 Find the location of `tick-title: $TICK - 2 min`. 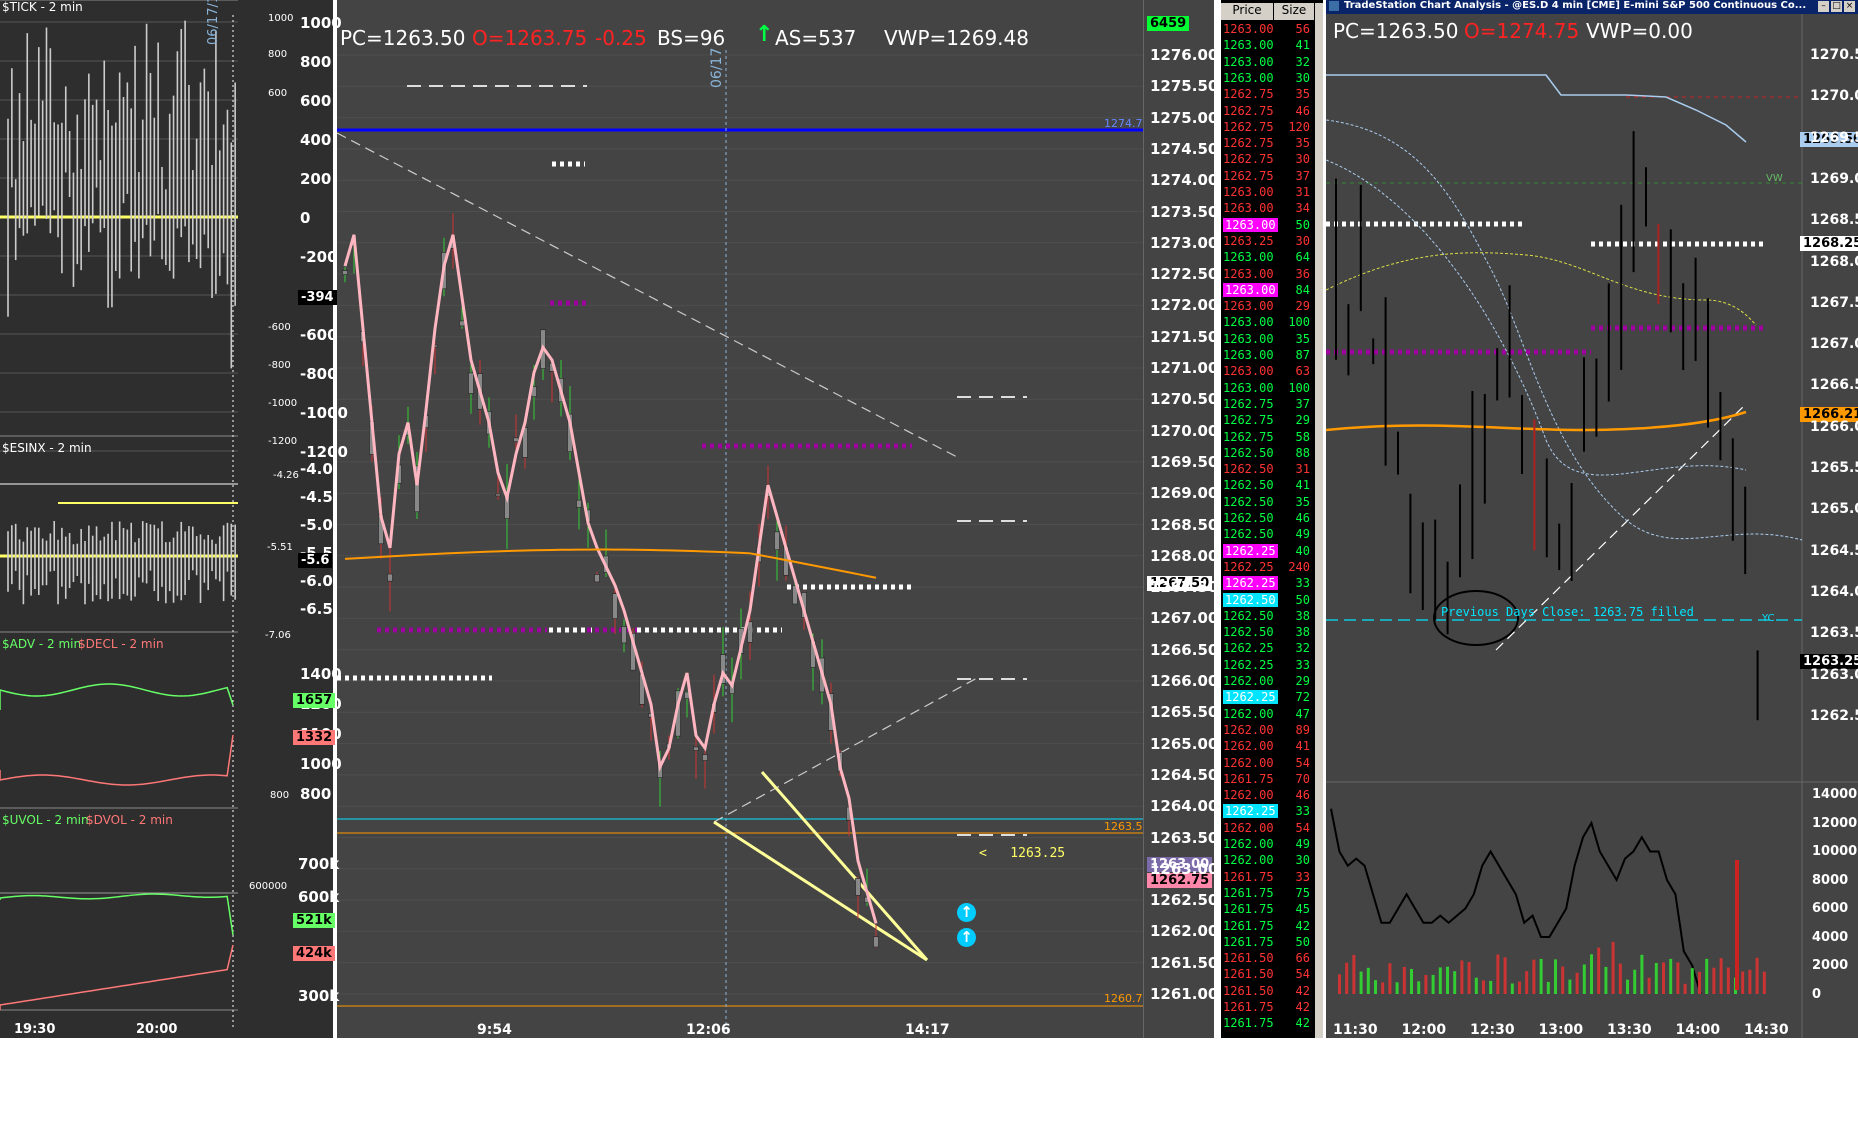

tick-title: $TICK - 2 min is located at coordinates (42, 7).